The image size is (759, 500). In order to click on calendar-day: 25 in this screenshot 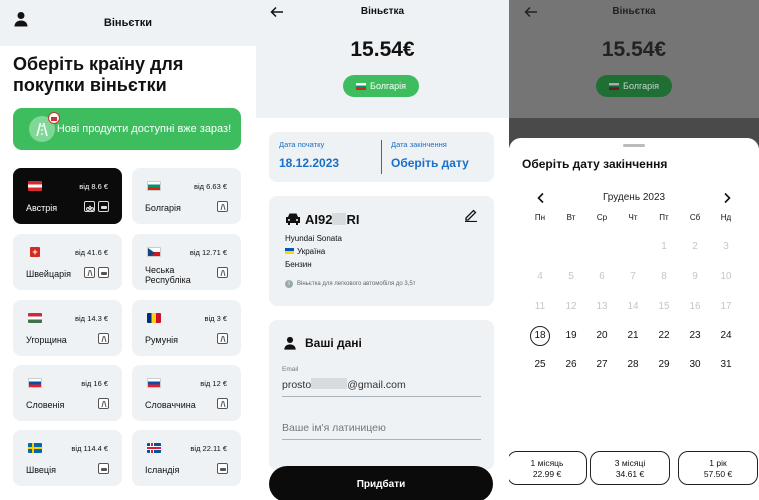, I will do `click(540, 364)`.